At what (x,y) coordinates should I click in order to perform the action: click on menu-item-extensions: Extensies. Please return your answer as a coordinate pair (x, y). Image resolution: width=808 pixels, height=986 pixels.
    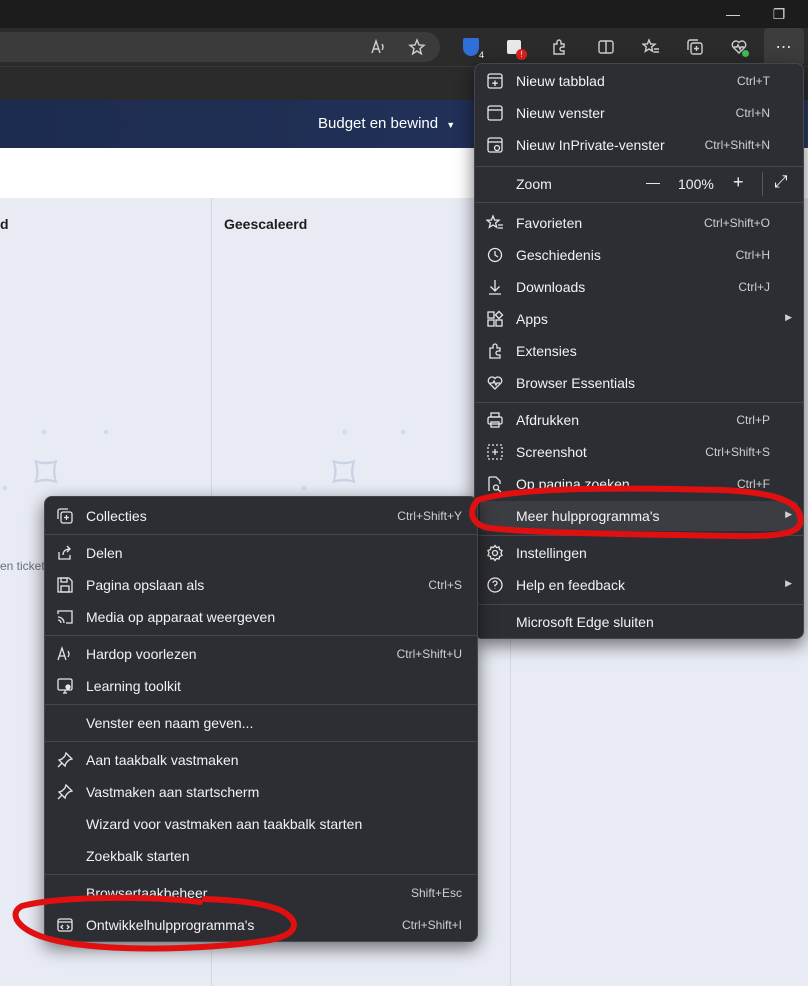
    Looking at the image, I should click on (639, 351).